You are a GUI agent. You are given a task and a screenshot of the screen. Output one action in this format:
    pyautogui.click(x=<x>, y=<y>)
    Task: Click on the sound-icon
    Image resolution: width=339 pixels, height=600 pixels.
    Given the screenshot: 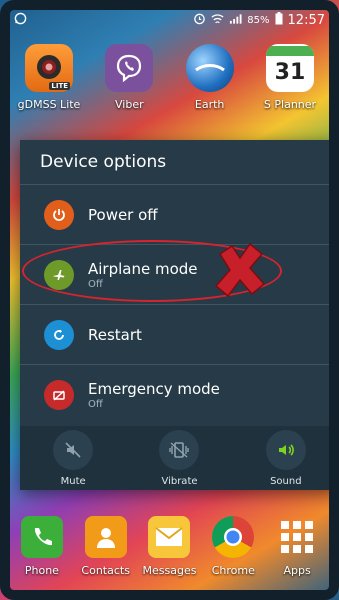 What is the action you would take?
    pyautogui.click(x=285, y=449)
    